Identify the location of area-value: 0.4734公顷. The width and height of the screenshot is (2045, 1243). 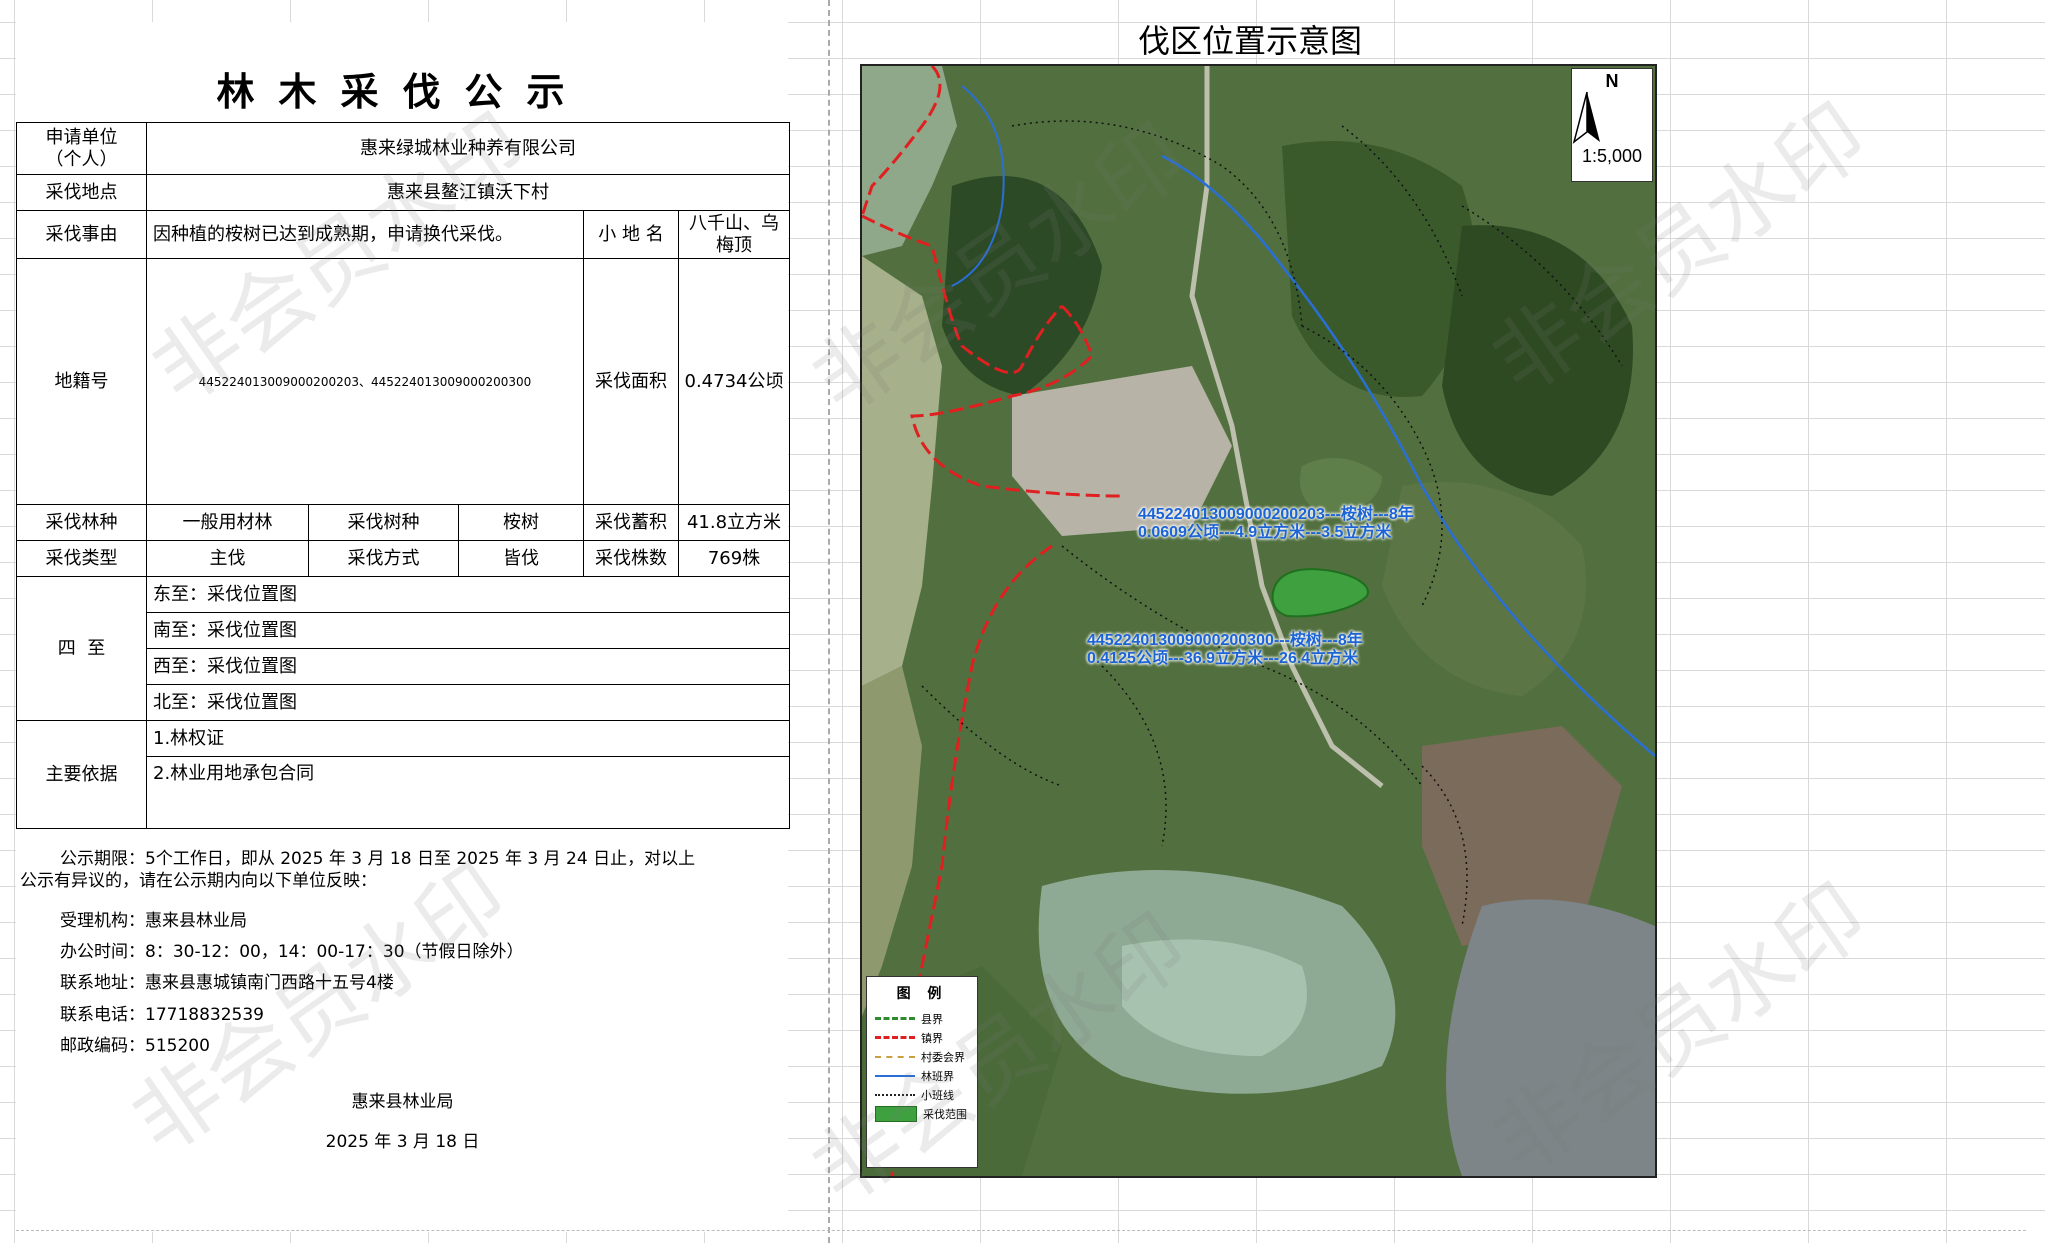
(734, 381).